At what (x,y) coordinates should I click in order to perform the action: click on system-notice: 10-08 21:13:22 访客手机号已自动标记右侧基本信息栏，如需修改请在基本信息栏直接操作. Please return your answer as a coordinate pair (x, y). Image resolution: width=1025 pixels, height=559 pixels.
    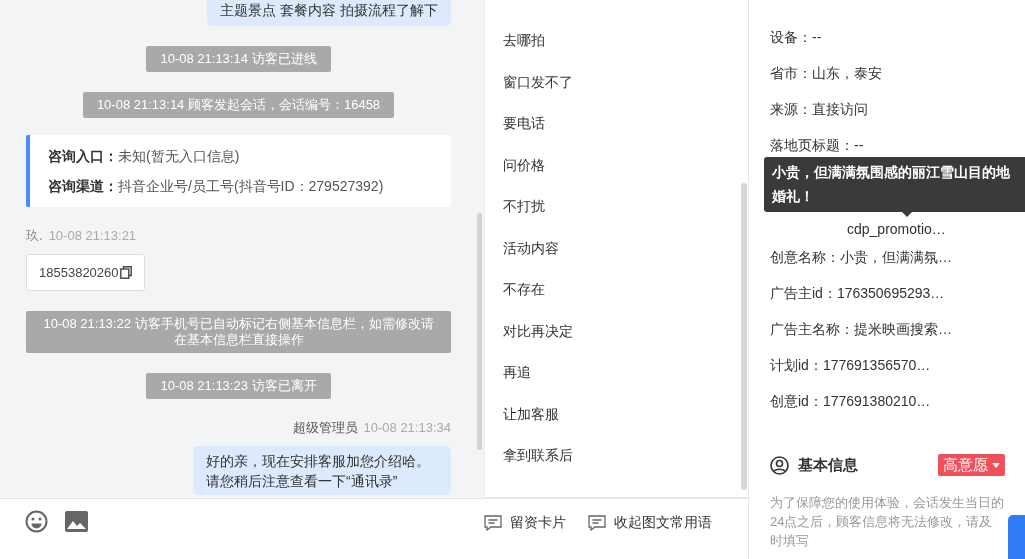
    Looking at the image, I should click on (238, 332).